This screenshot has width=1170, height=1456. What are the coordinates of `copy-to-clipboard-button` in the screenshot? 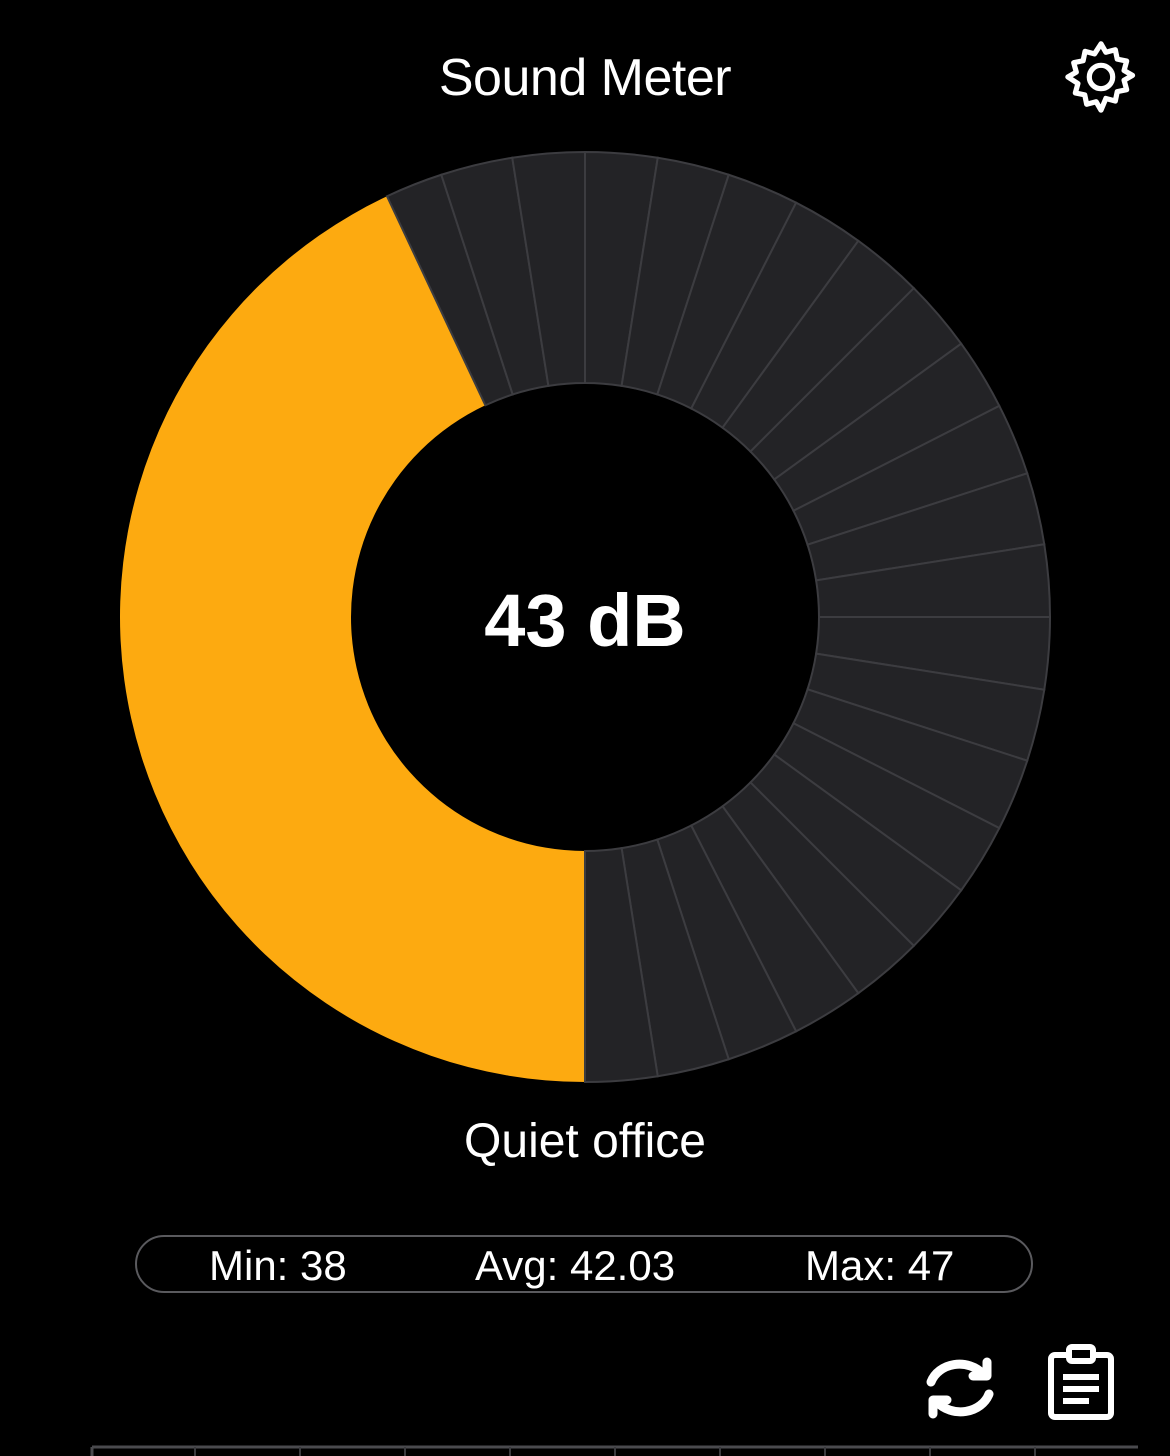 It's located at (1081, 1382).